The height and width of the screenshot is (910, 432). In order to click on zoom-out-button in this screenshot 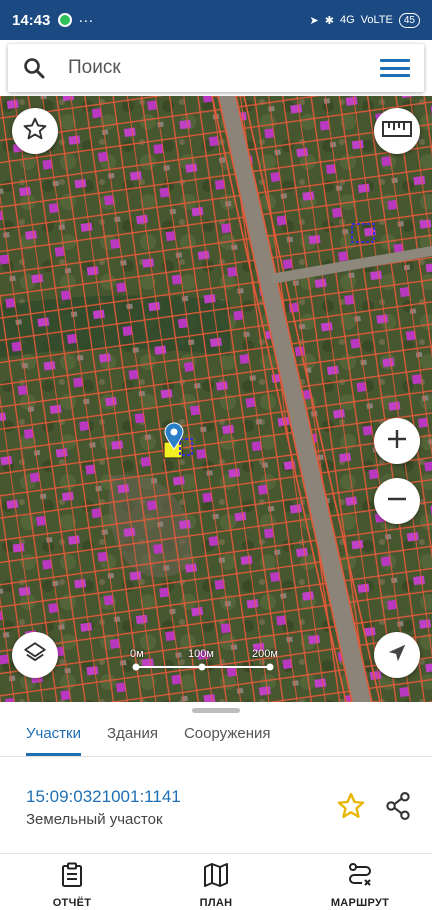, I will do `click(397, 501)`.